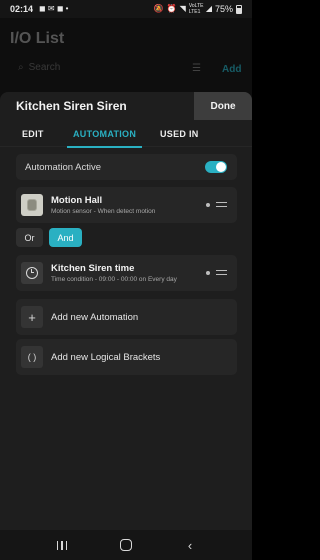 The width and height of the screenshot is (320, 560). I want to click on add-logical-brackets-button: ( ) Add new Logical Brackets, so click(126, 357).